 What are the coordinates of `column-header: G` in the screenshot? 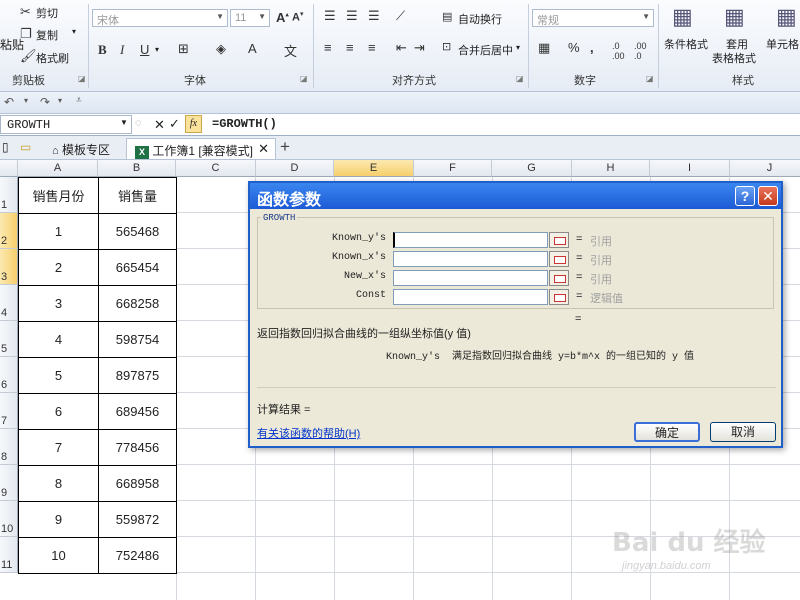 It's located at (532, 168).